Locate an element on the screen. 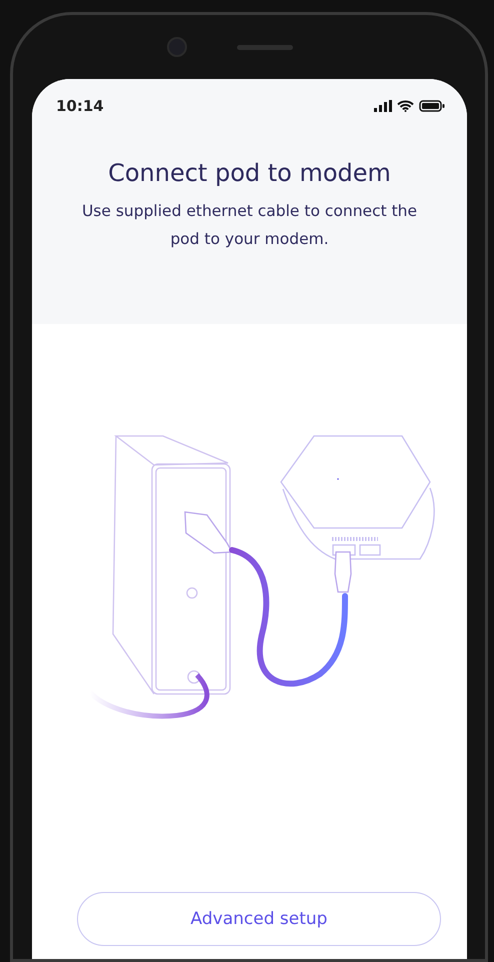 The image size is (494, 962). signal-icon is located at coordinates (383, 106).